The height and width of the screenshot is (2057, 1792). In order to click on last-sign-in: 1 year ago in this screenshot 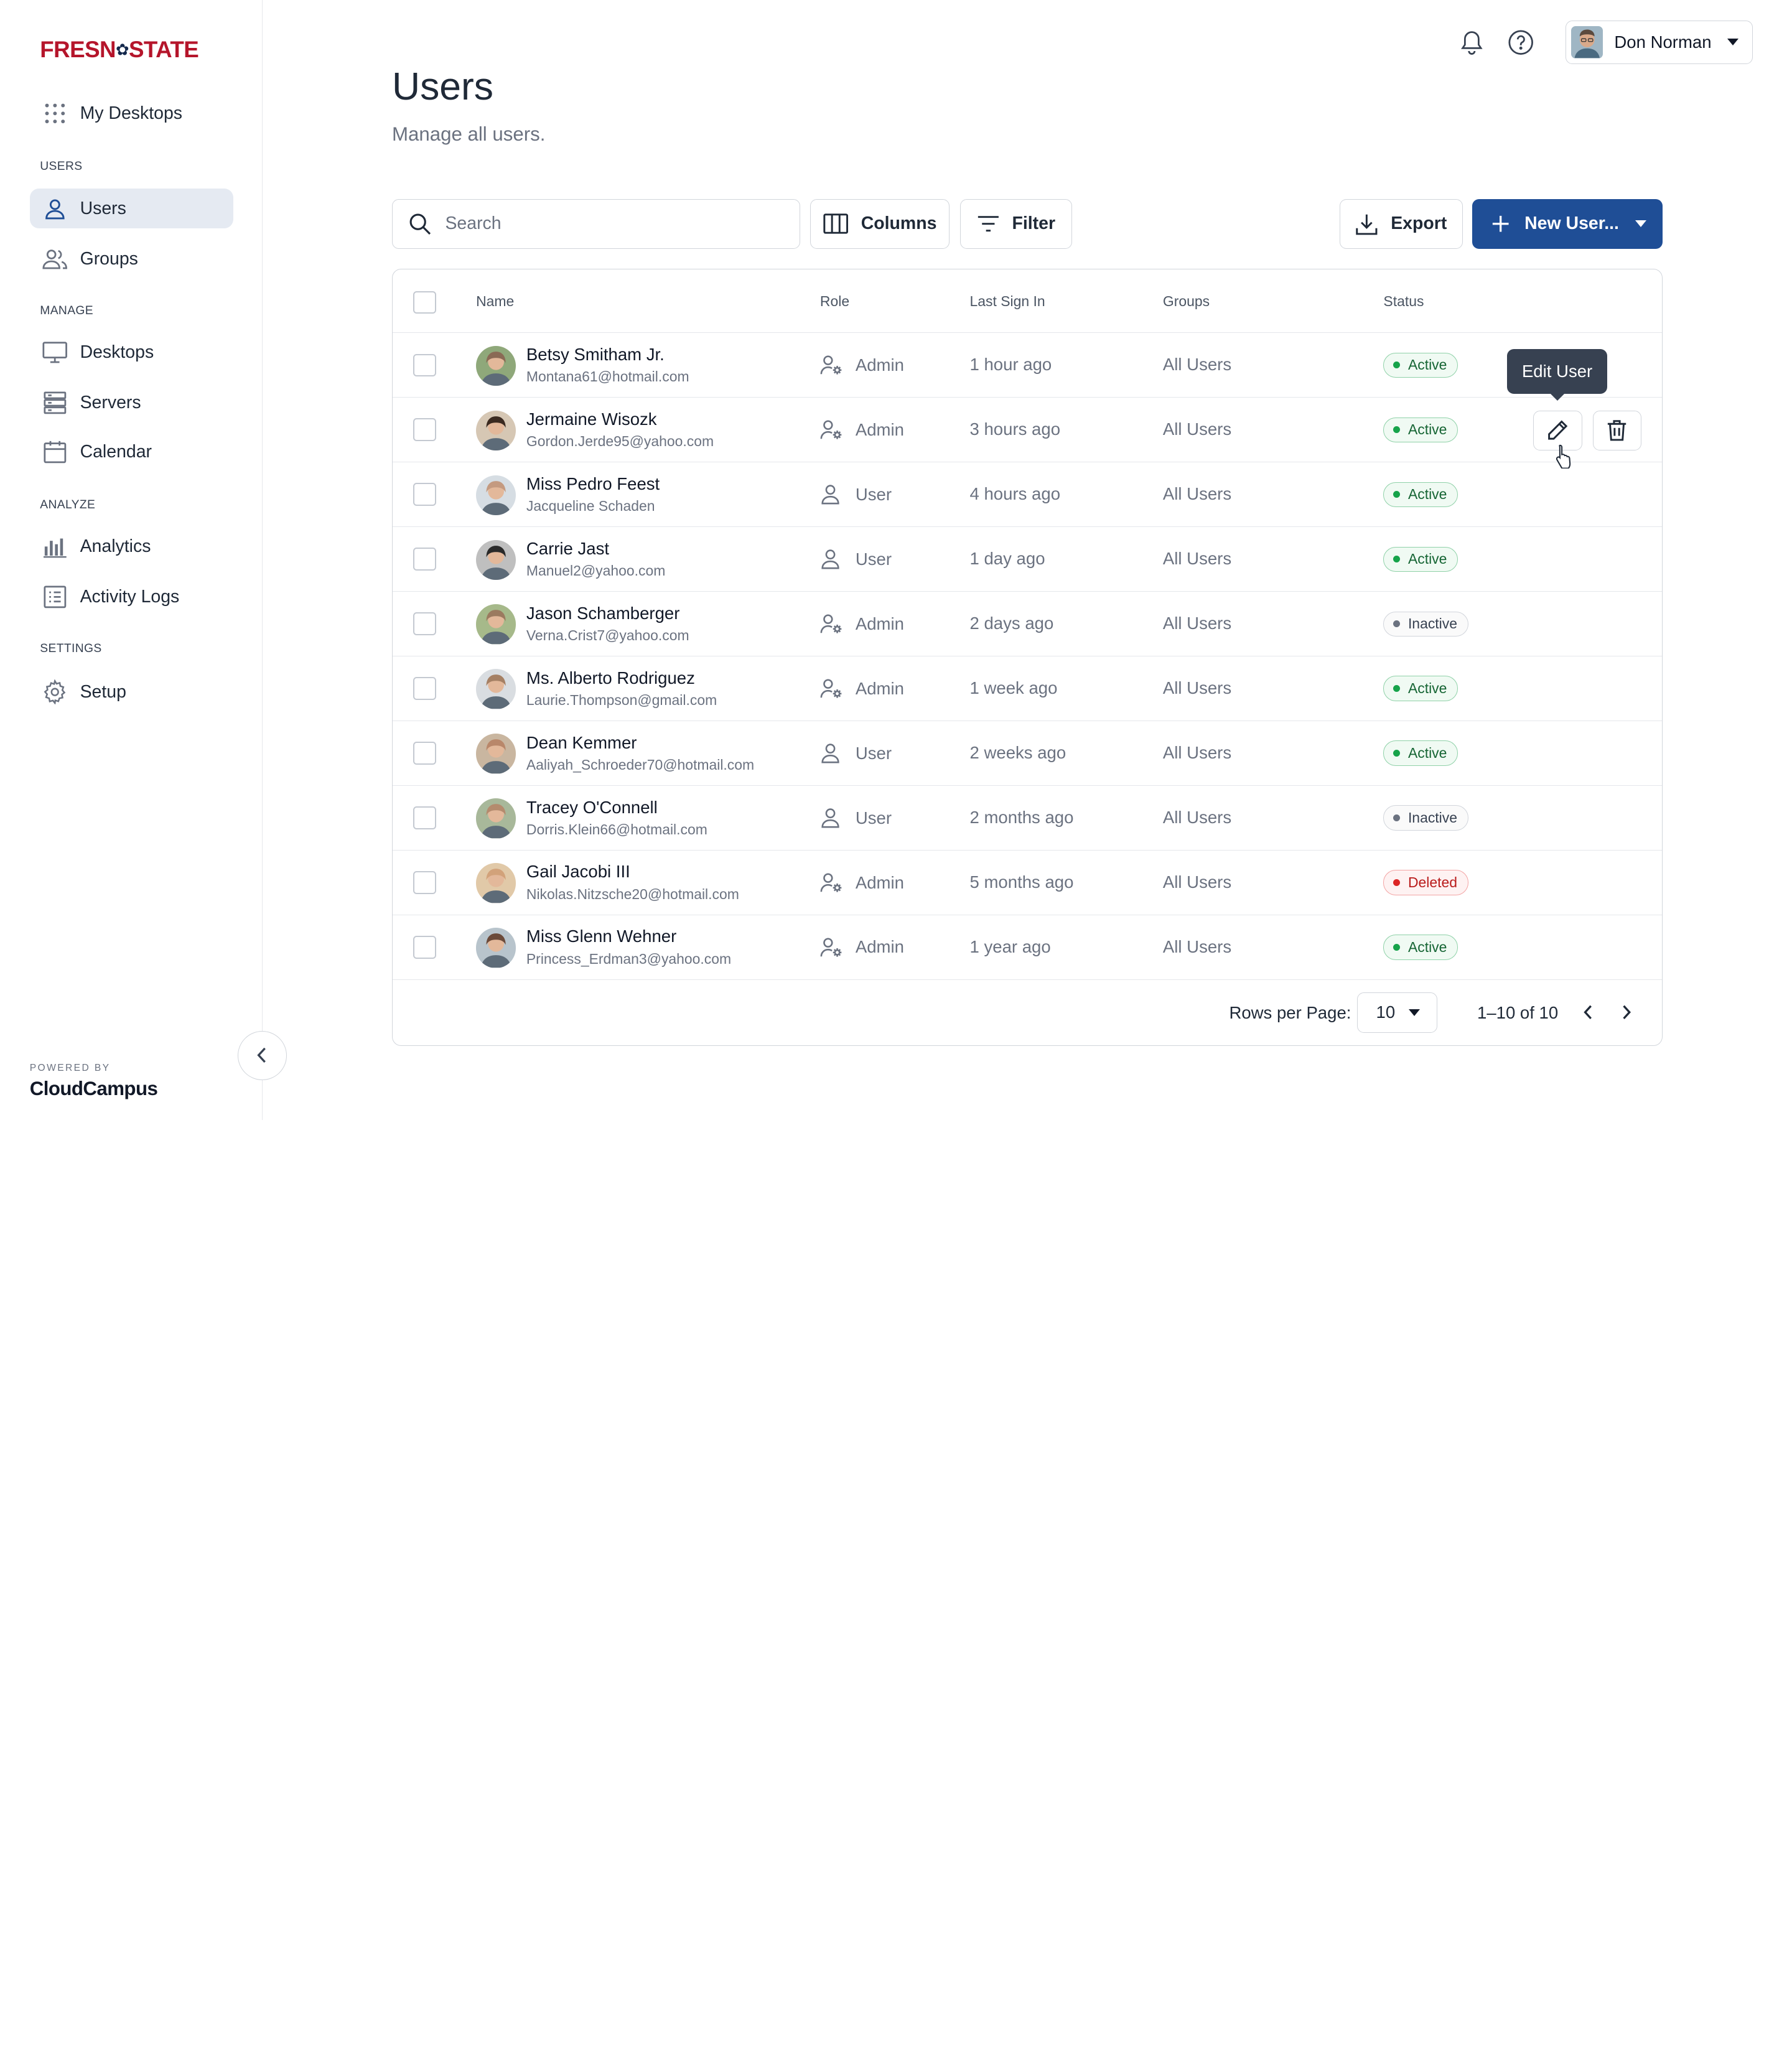, I will do `click(1010, 946)`.